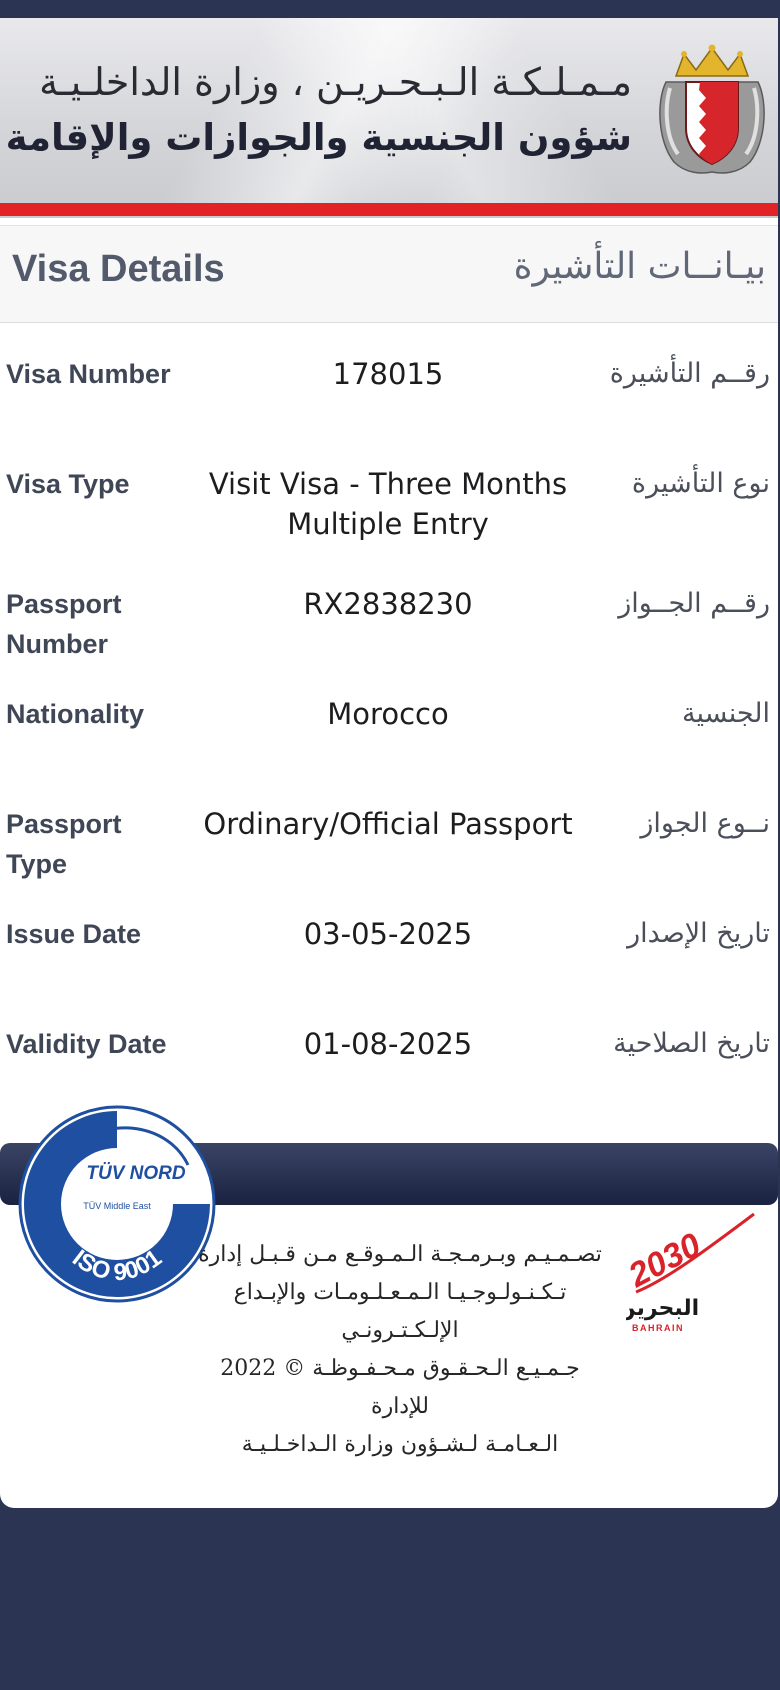 Image resolution: width=780 pixels, height=1690 pixels. Describe the element at coordinates (725, 713) in the screenshot. I see `row-label-ar: الجنسية` at that location.